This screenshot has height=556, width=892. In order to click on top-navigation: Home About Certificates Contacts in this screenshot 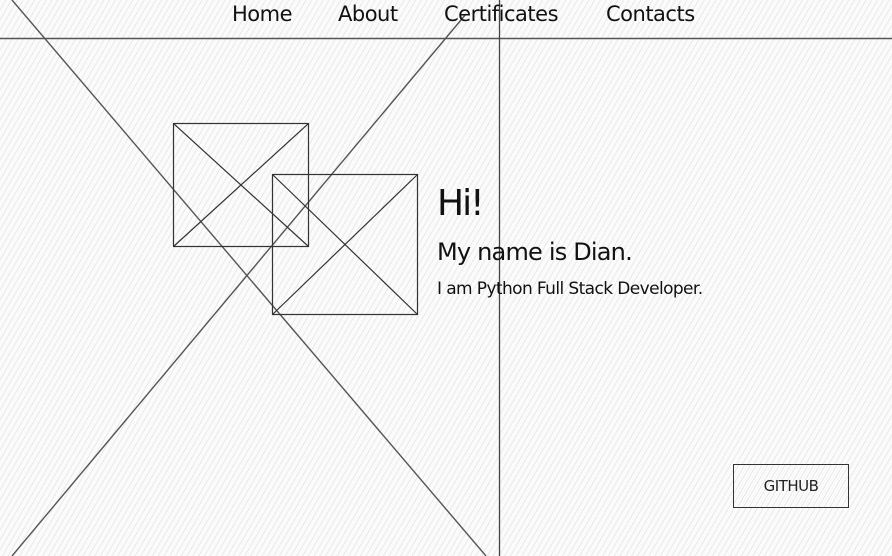, I will do `click(446, 19)`.